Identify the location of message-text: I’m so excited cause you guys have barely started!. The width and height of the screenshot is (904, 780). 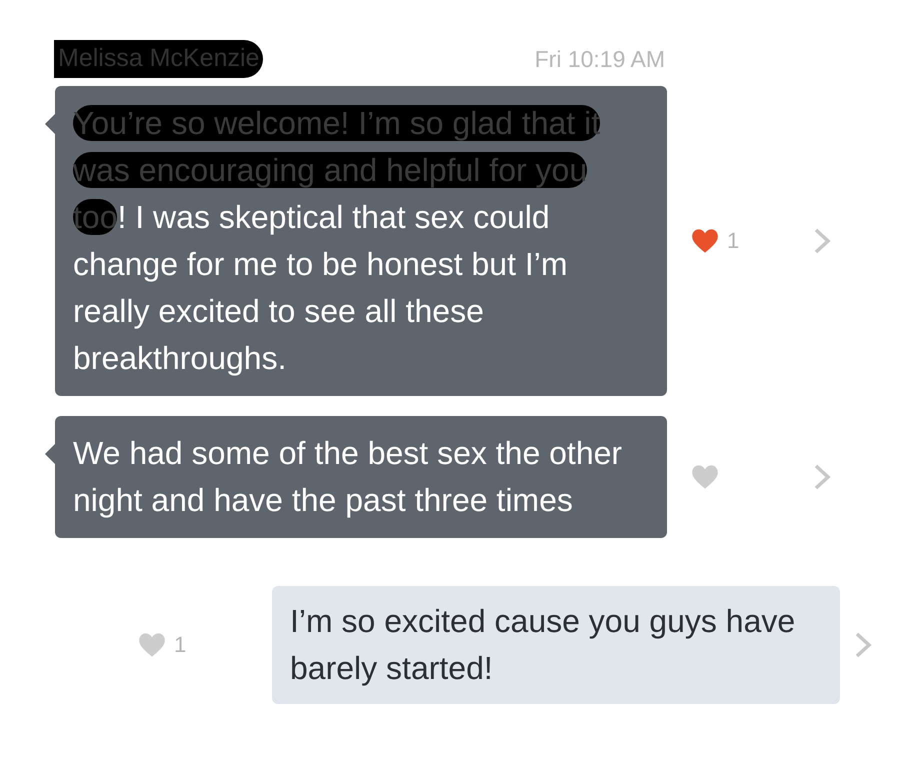
(543, 645).